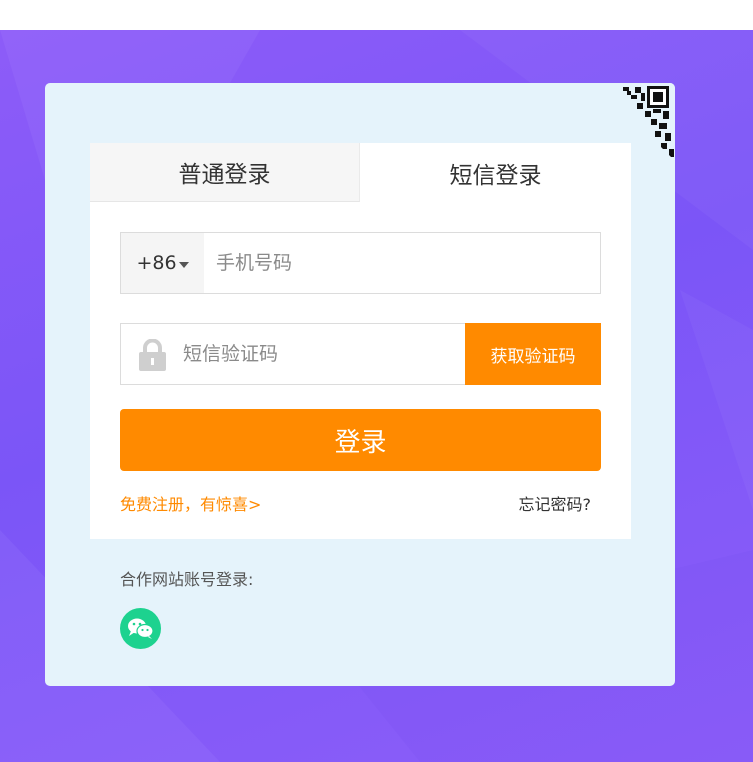 The width and height of the screenshot is (753, 762). I want to click on partner-login-label: 合作网站账号登录:, so click(187, 579).